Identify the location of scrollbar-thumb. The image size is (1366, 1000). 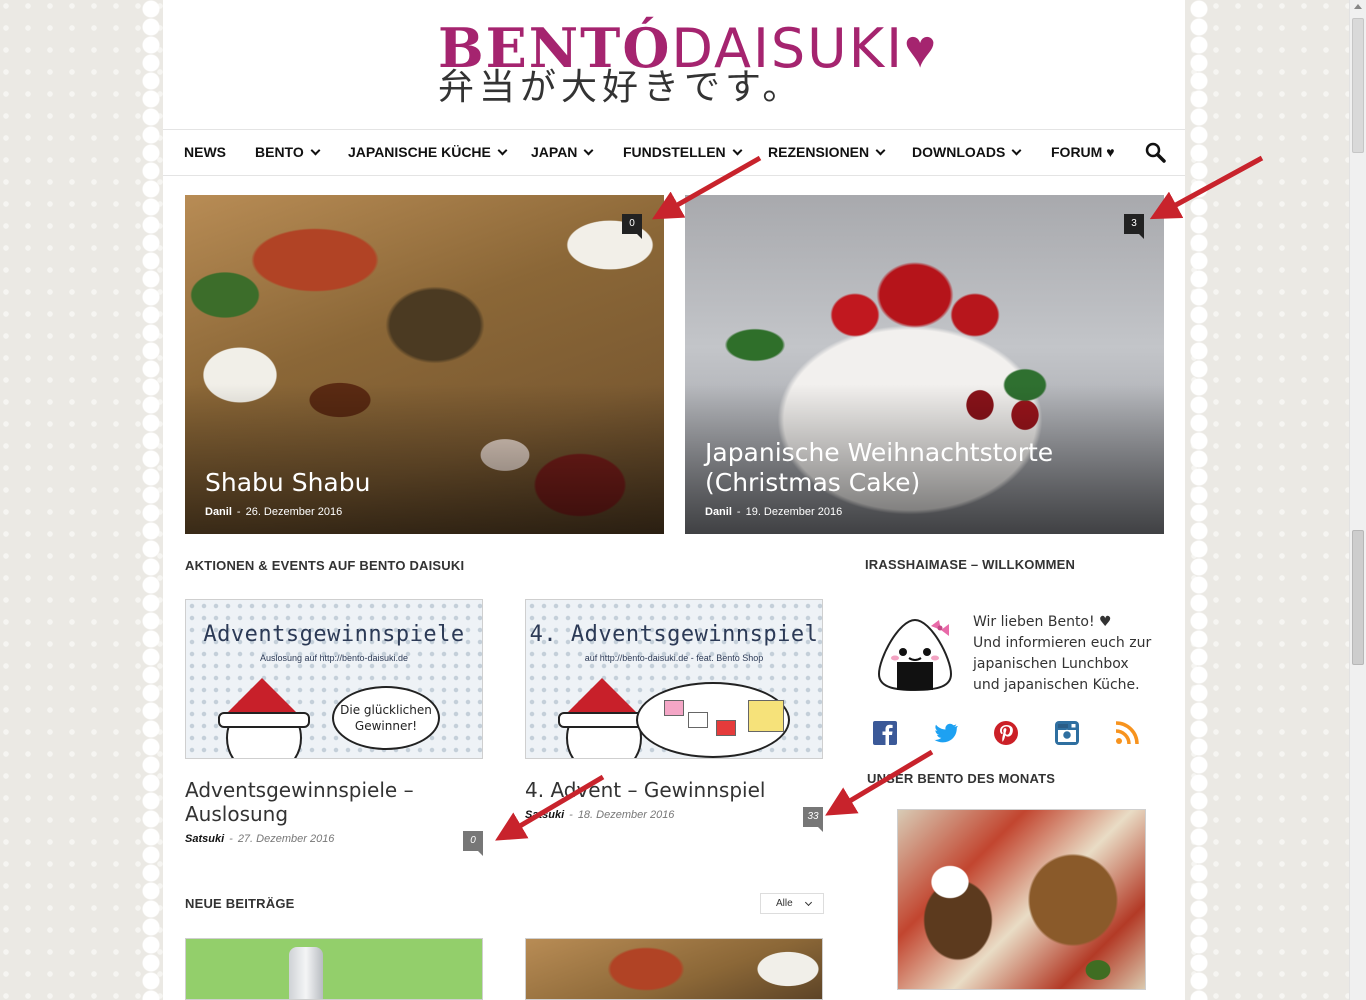
(1358, 597).